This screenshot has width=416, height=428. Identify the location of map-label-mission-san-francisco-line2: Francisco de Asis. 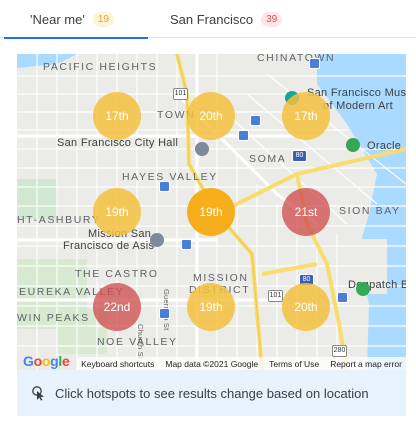
(109, 246).